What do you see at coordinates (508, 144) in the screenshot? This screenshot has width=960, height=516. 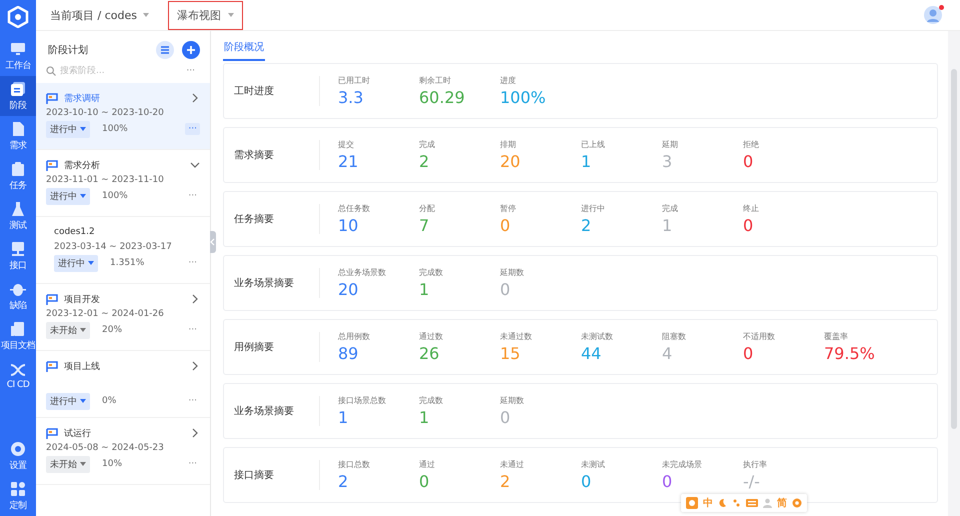 I see `metric-label: 排期` at bounding box center [508, 144].